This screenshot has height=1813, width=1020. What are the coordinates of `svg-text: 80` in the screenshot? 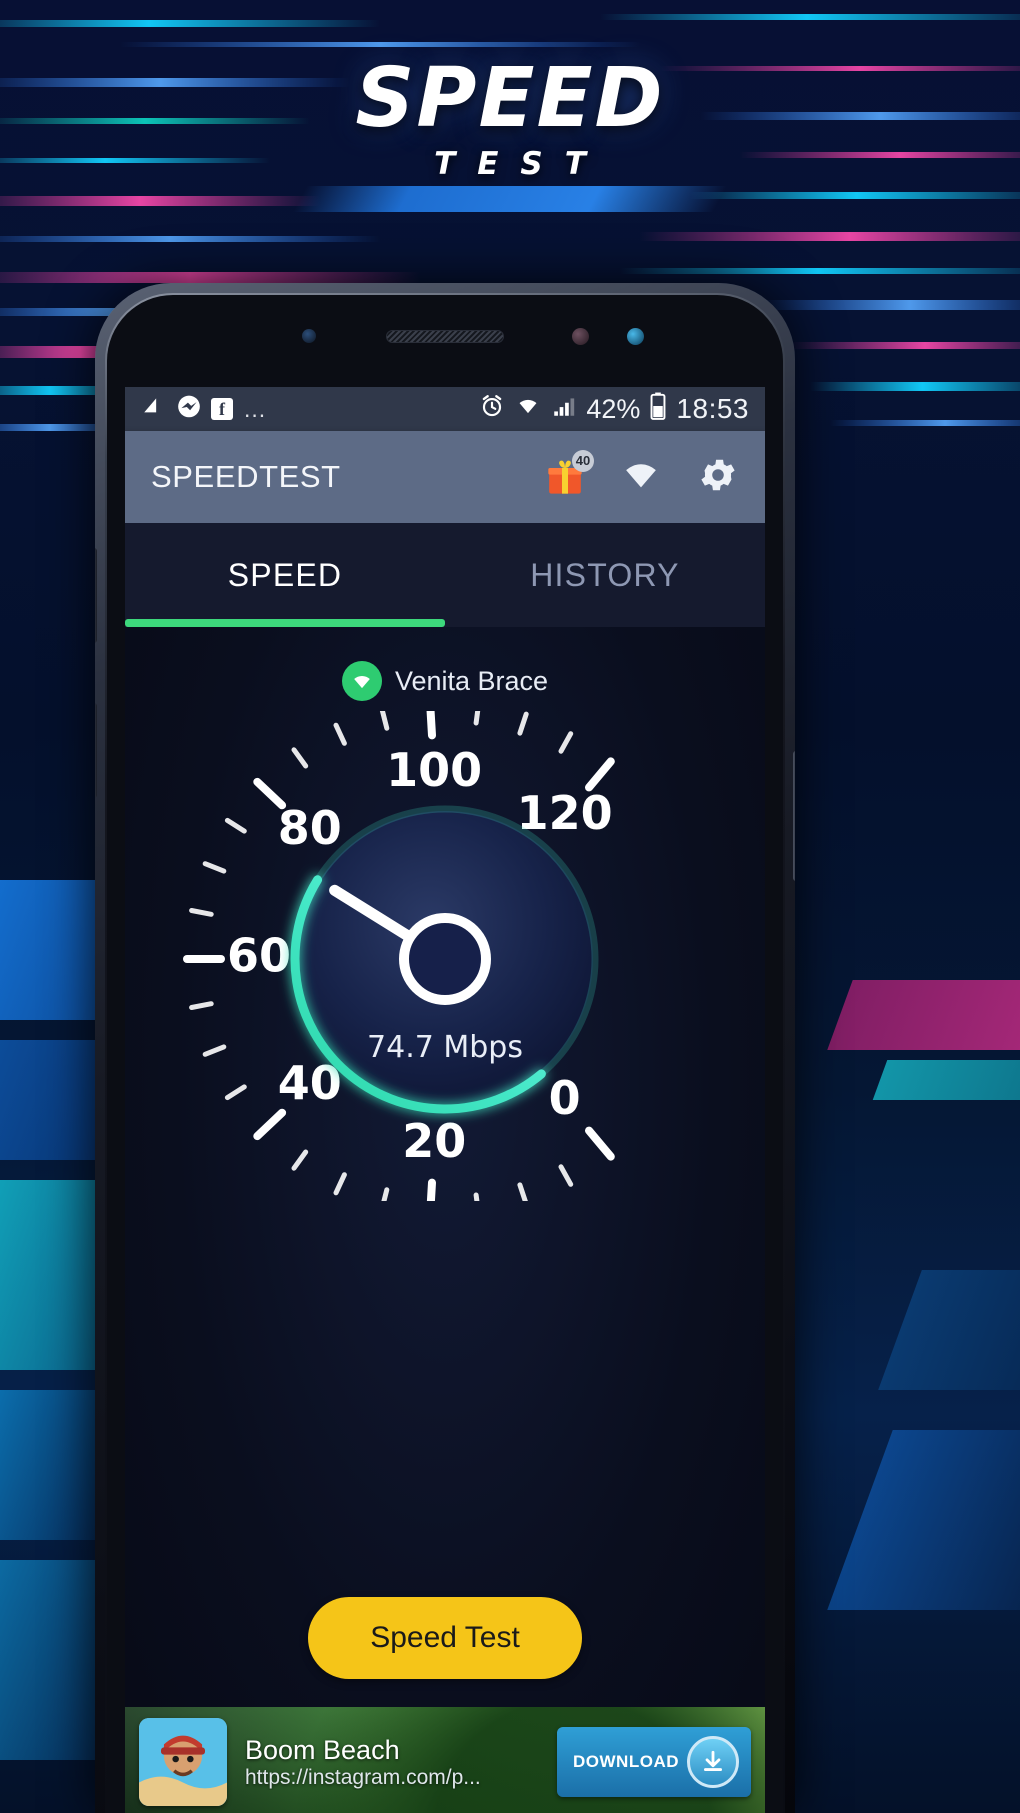 It's located at (310, 828).